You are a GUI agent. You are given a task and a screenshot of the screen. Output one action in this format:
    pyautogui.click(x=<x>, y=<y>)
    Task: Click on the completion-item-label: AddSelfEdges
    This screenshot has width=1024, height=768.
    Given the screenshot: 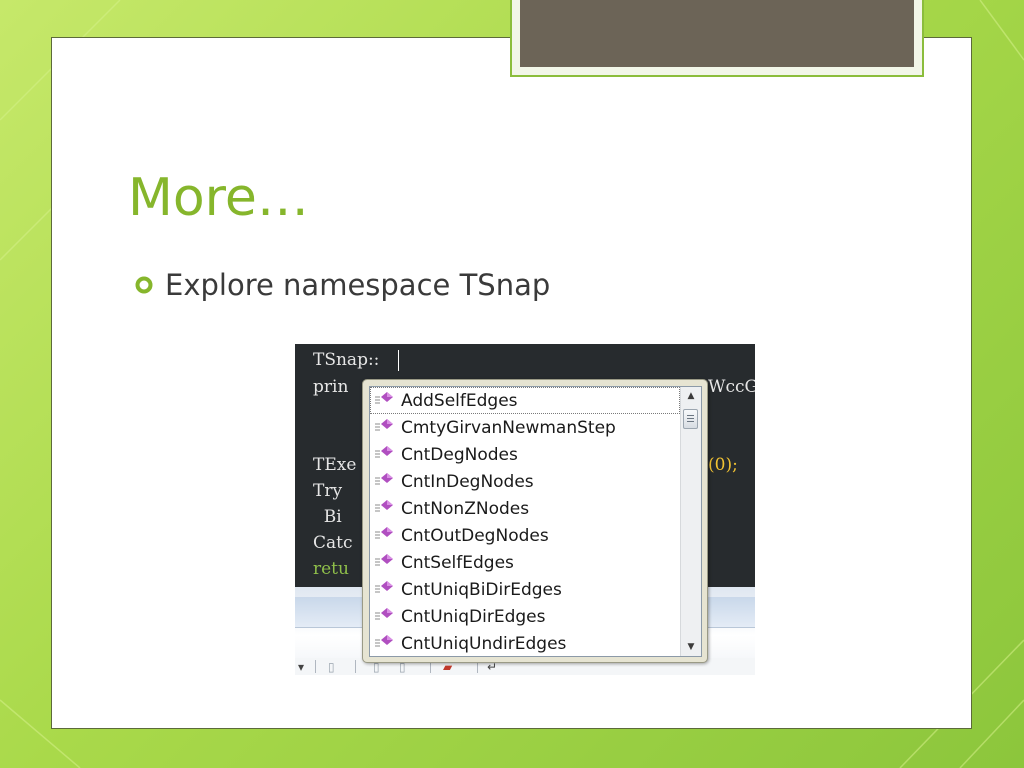 What is the action you would take?
    pyautogui.click(x=459, y=400)
    